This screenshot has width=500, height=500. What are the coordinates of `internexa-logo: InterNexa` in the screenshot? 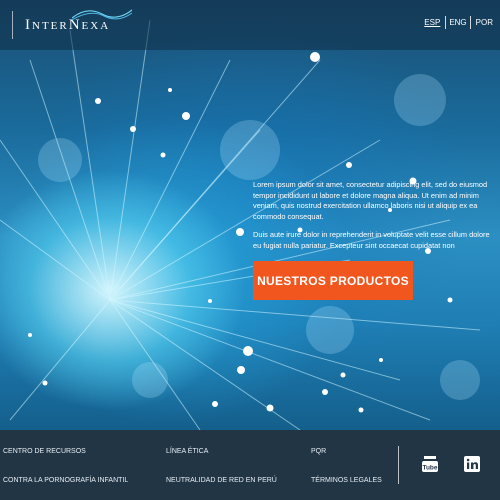 It's located at (72, 24).